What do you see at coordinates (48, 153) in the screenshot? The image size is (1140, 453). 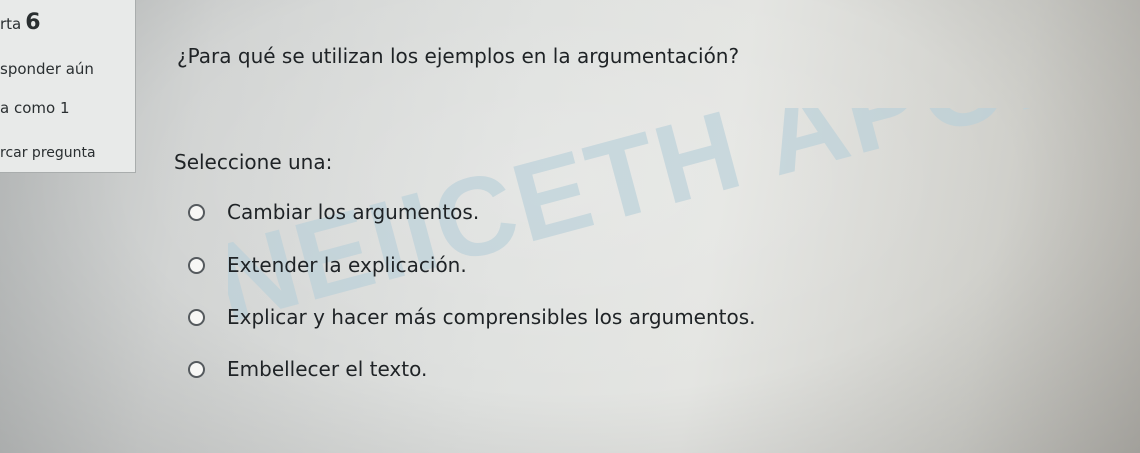 I see `flag-question-link: rcar pregunta` at bounding box center [48, 153].